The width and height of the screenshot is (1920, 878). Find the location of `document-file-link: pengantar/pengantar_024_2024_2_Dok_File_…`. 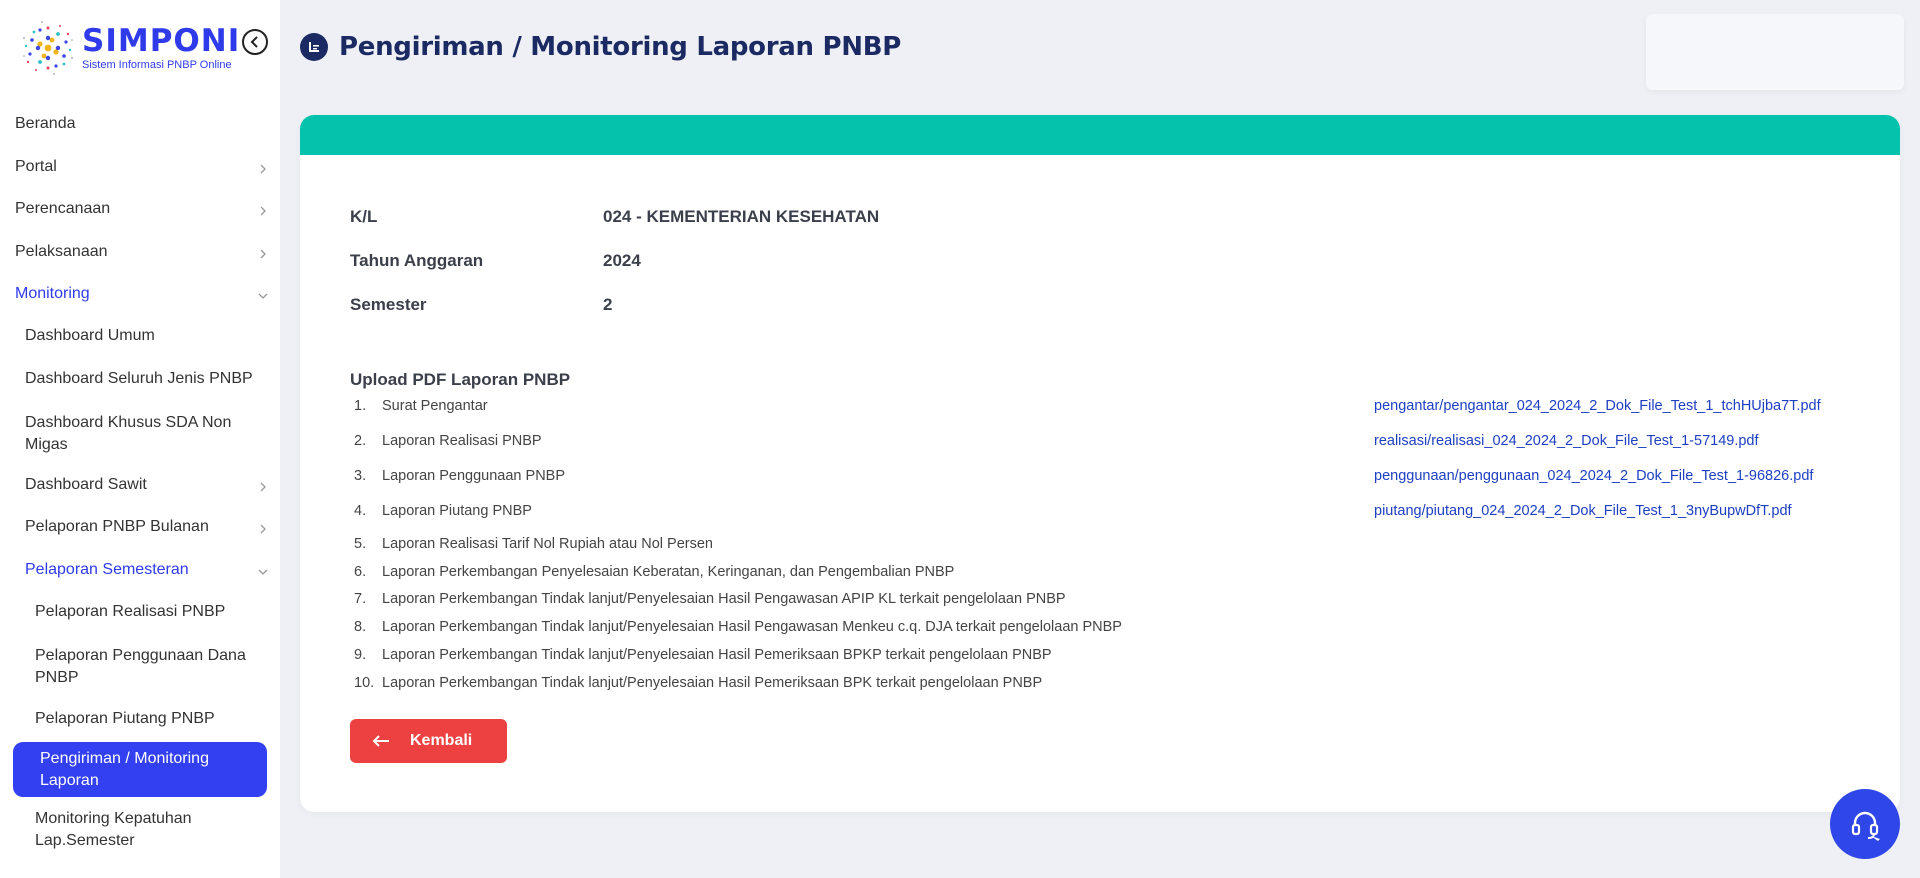

document-file-link: pengantar/pengantar_024_2024_2_Dok_File_… is located at coordinates (1597, 406).